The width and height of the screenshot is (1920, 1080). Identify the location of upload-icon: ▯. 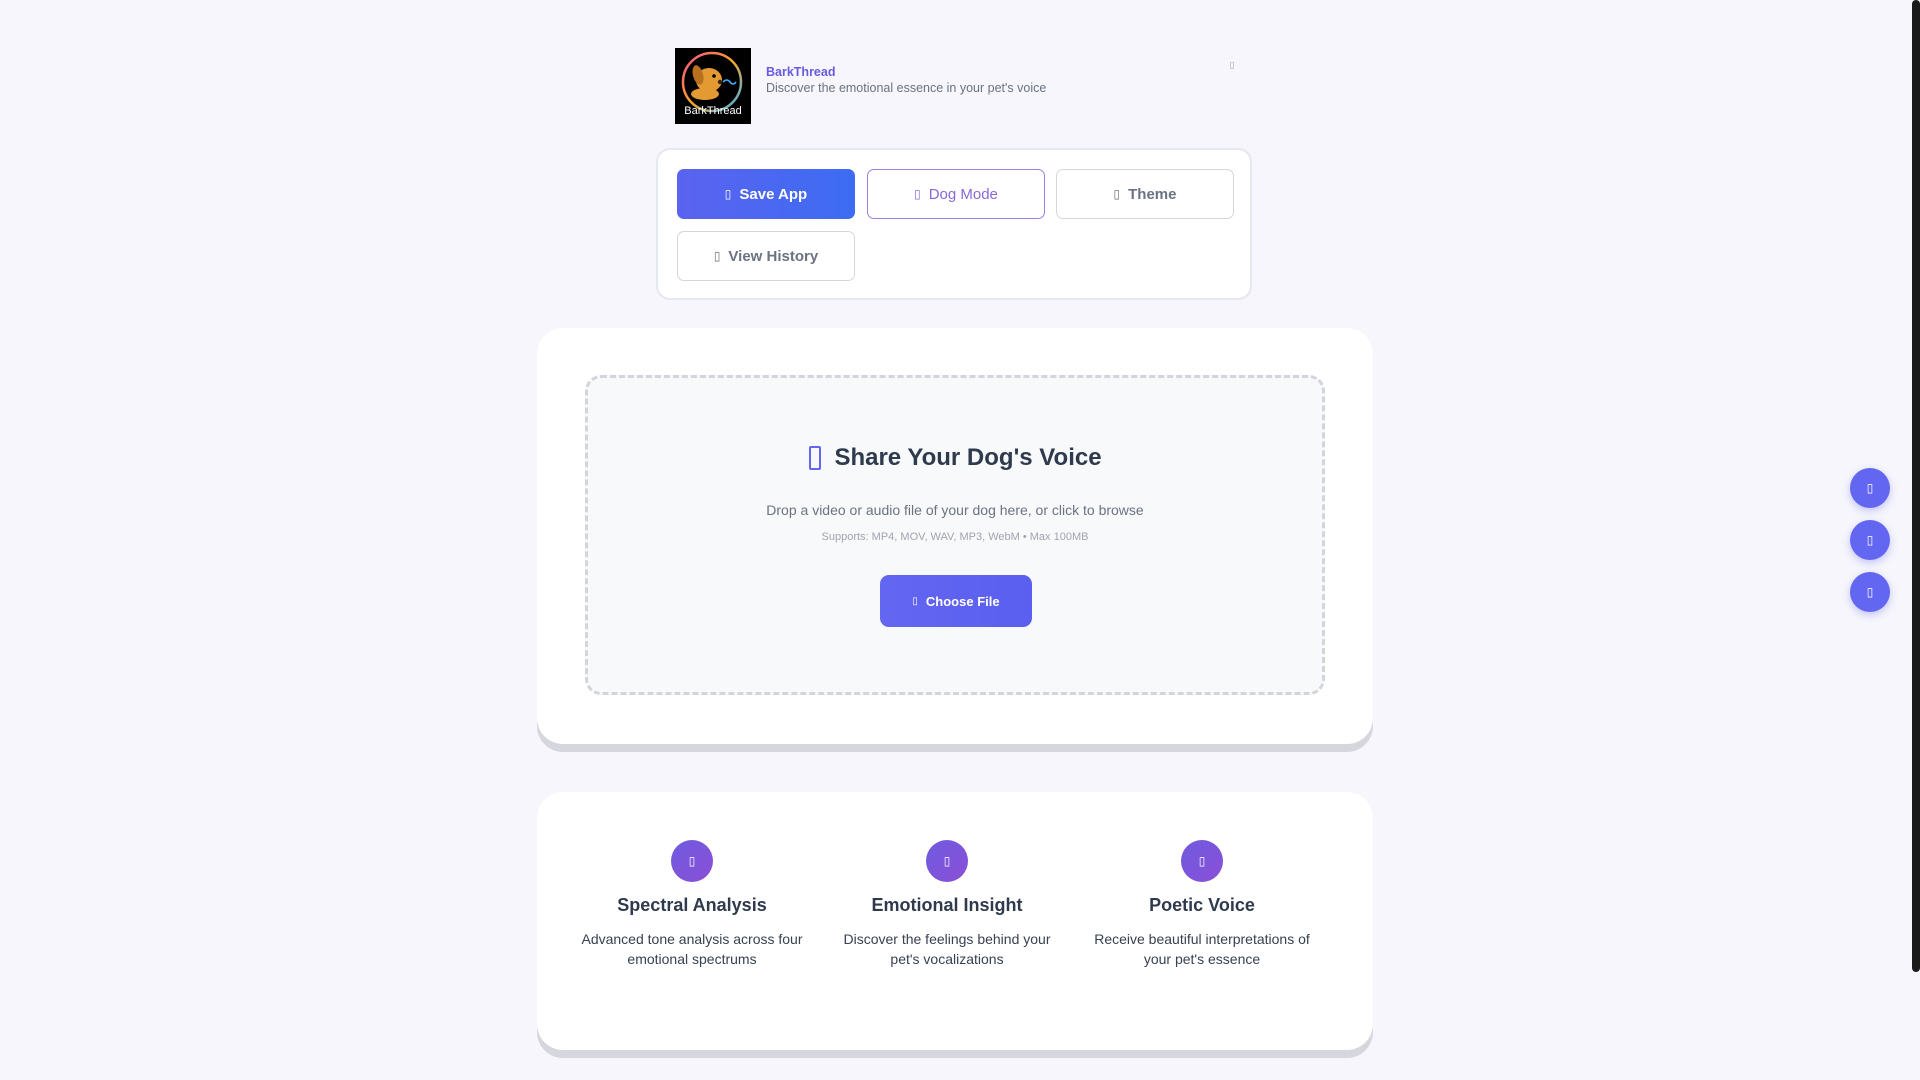
(915, 601).